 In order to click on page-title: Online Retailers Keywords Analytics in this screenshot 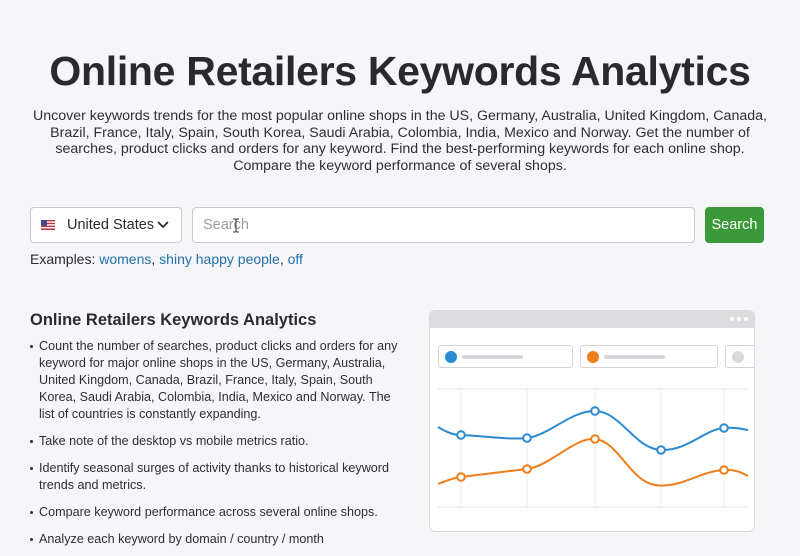, I will do `click(400, 71)`.